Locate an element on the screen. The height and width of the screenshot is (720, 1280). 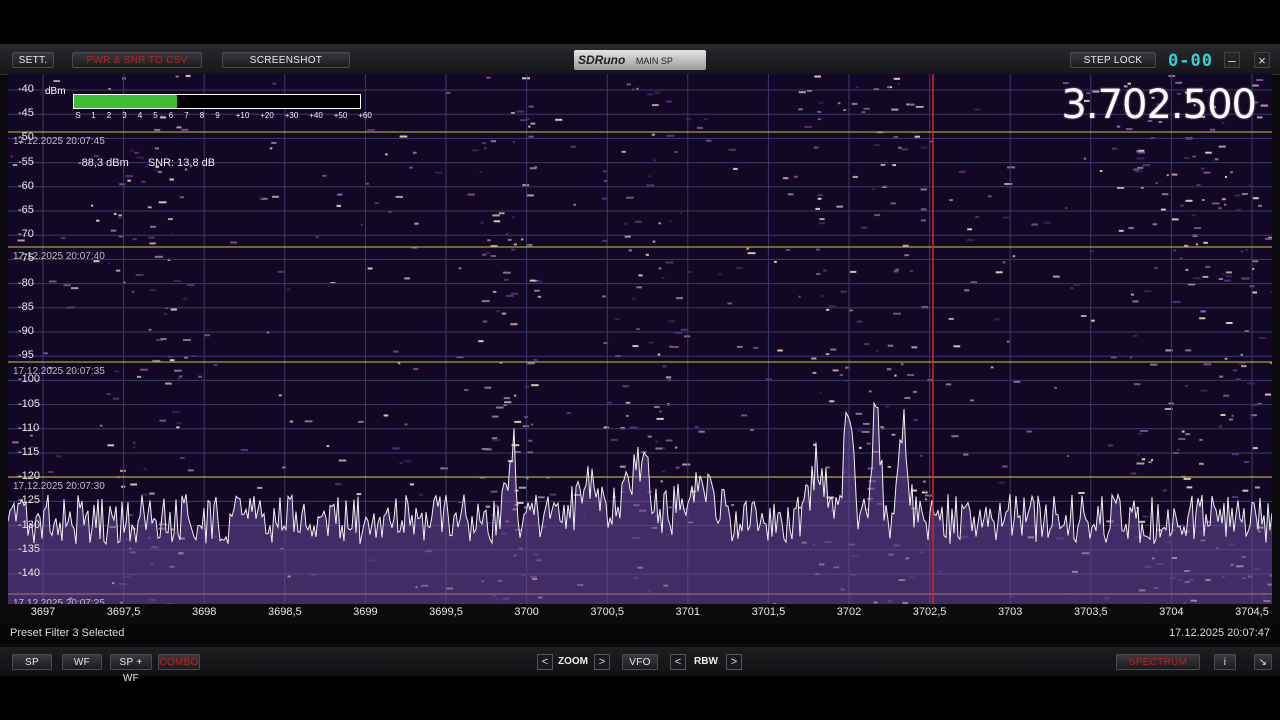
s-meter-scale-label: 5 is located at coordinates (155, 115).